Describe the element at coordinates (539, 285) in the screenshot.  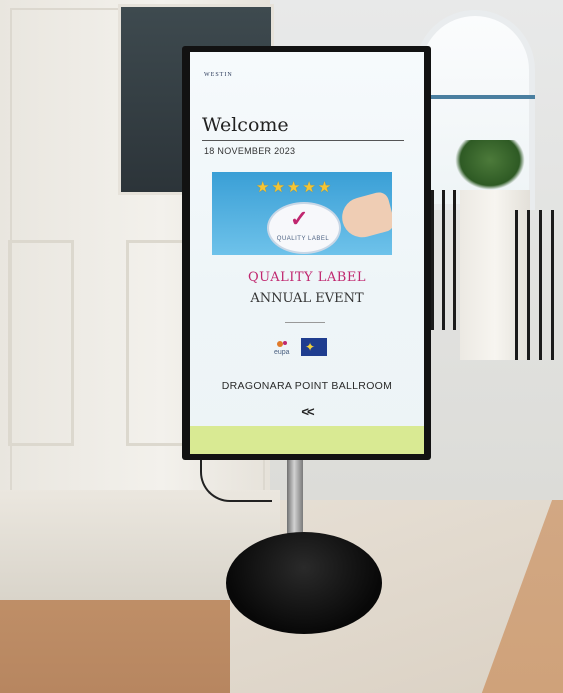
I see `balustrade-right` at that location.